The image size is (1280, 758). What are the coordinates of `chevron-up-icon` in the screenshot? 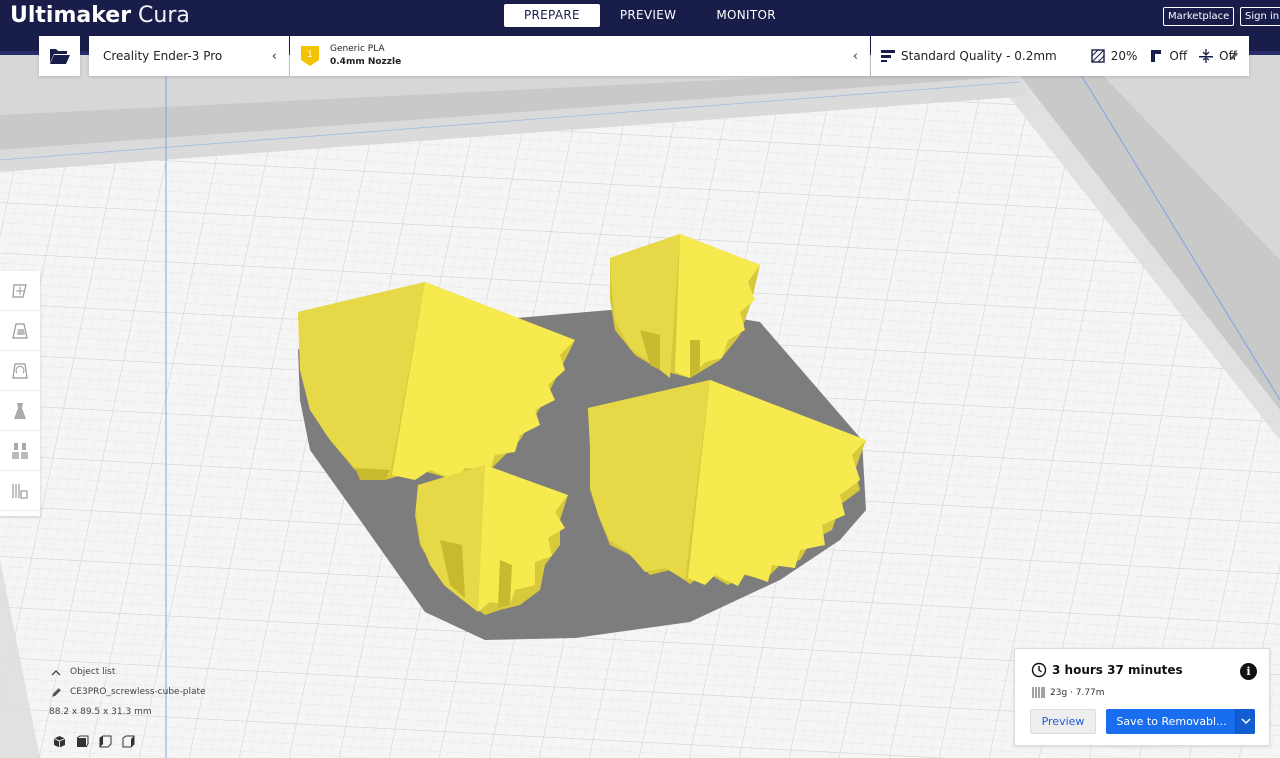 It's located at (56, 672).